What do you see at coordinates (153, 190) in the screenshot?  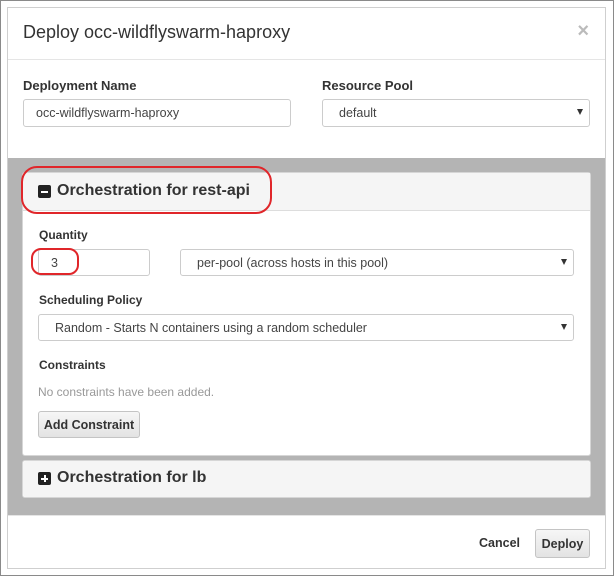 I see `panel-title-rest-api: Orchestration for rest-api` at bounding box center [153, 190].